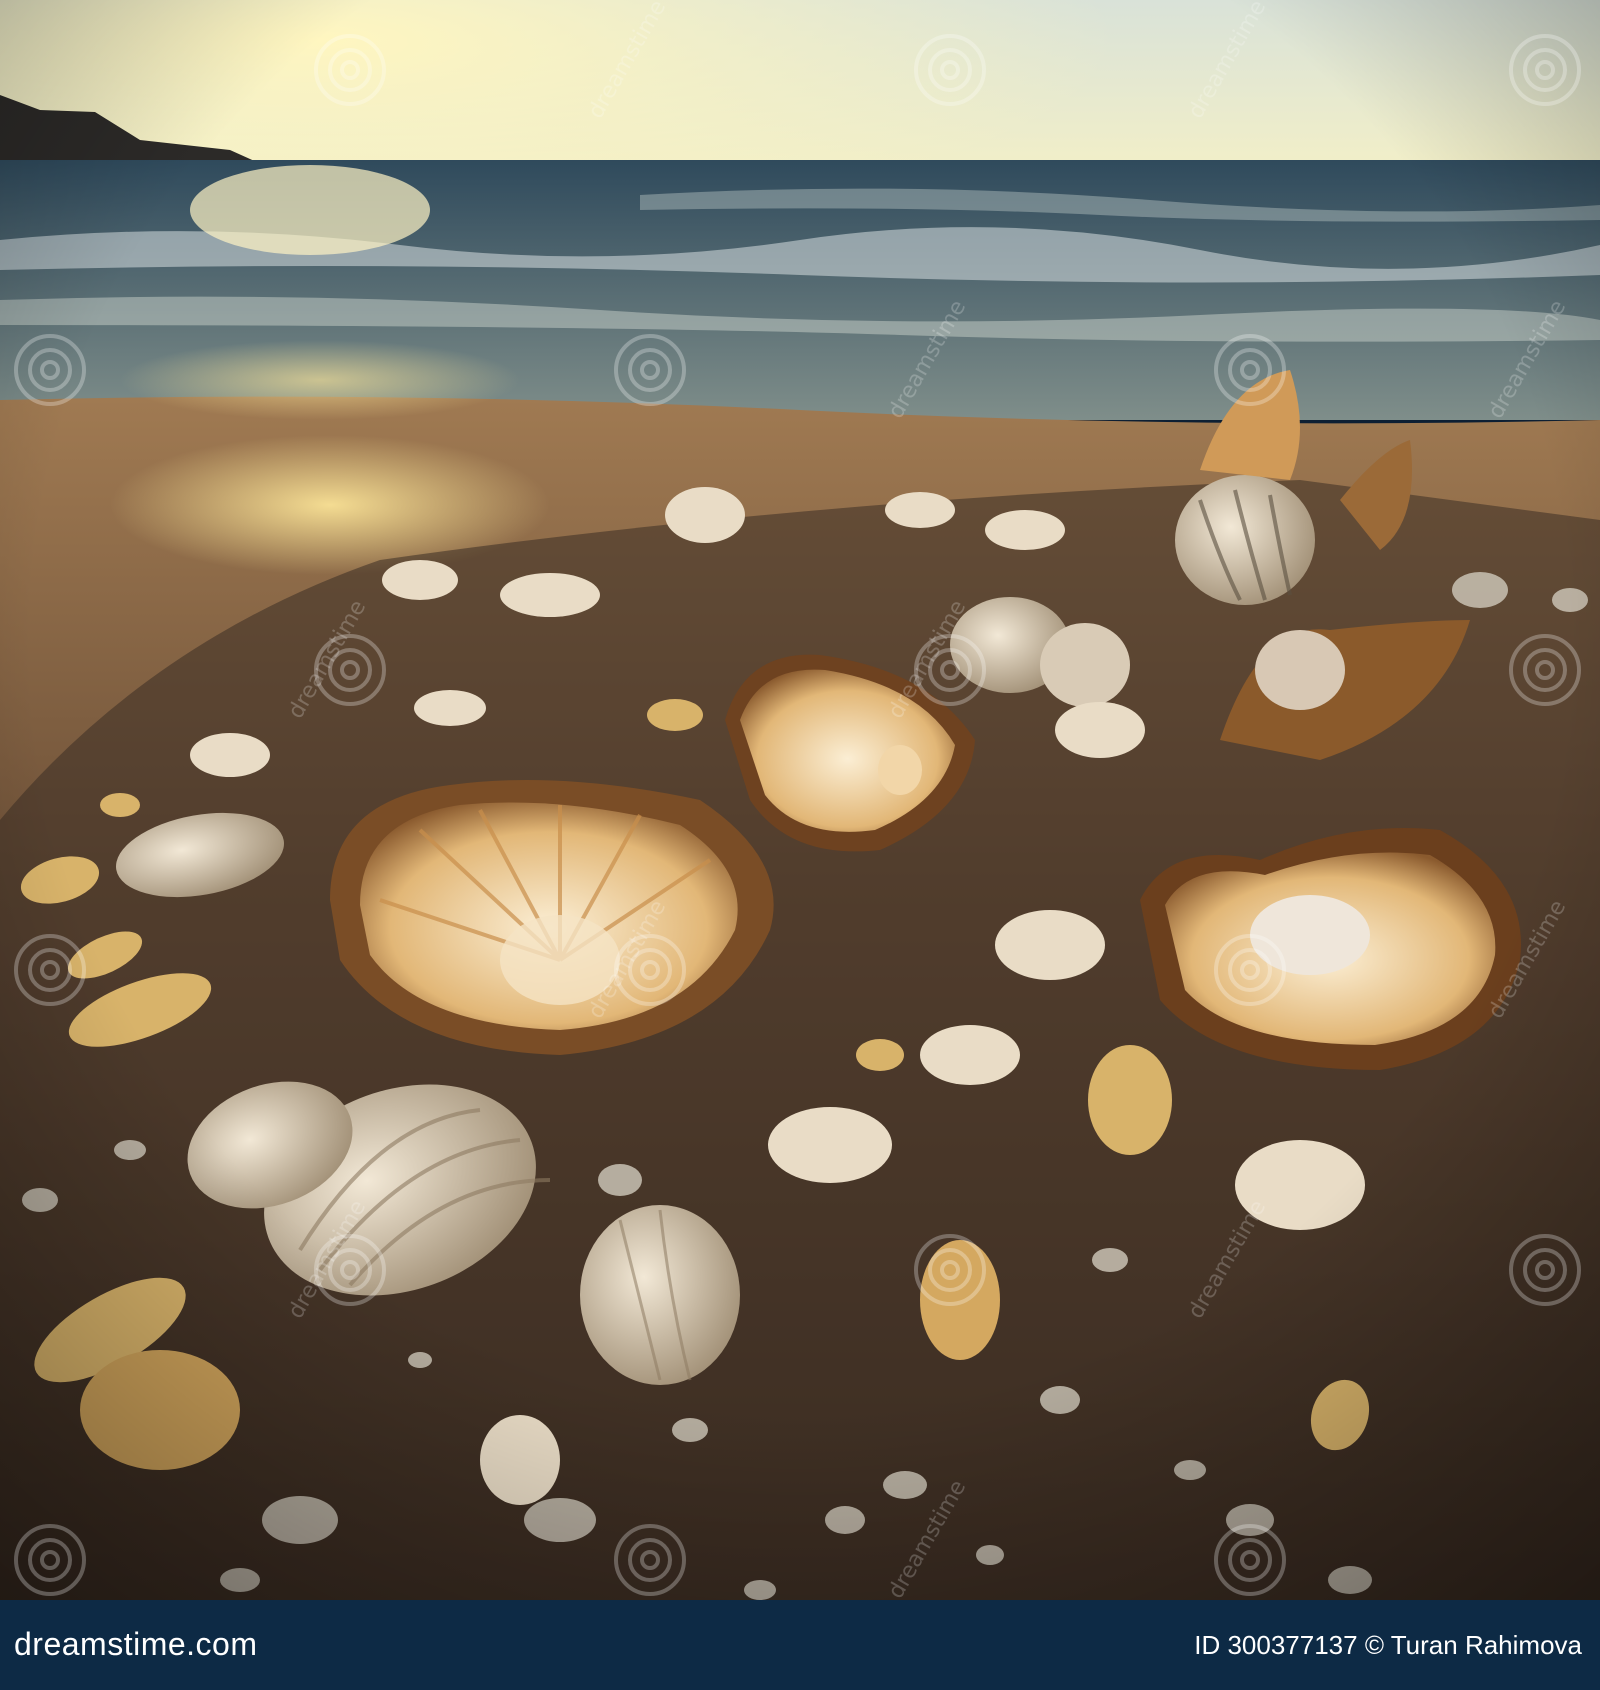 Image resolution: width=1600 pixels, height=1690 pixels. I want to click on site-name: dreamstime.com, so click(136, 1644).